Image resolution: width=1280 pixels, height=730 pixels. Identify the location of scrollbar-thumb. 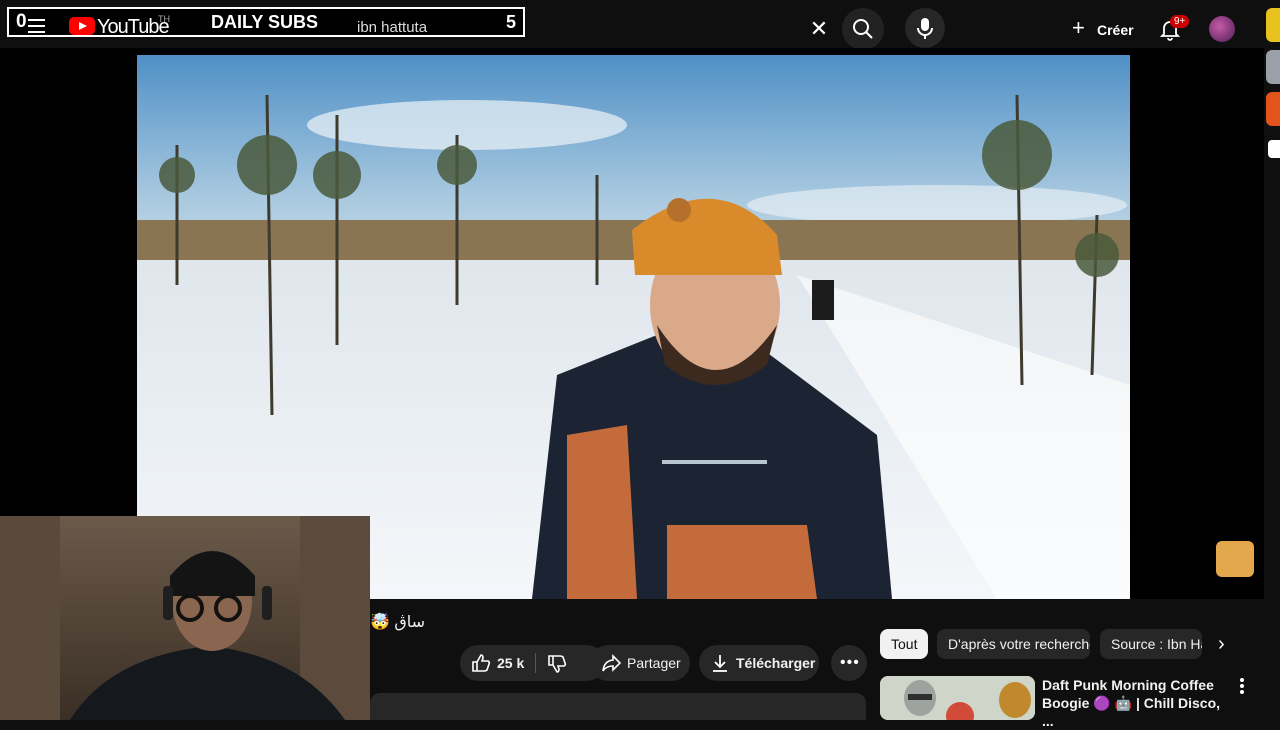
(1274, 149).